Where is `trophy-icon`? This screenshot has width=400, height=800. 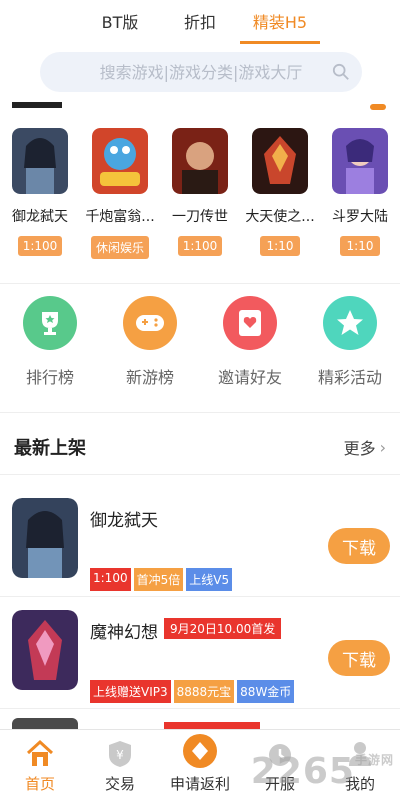 trophy-icon is located at coordinates (50, 323).